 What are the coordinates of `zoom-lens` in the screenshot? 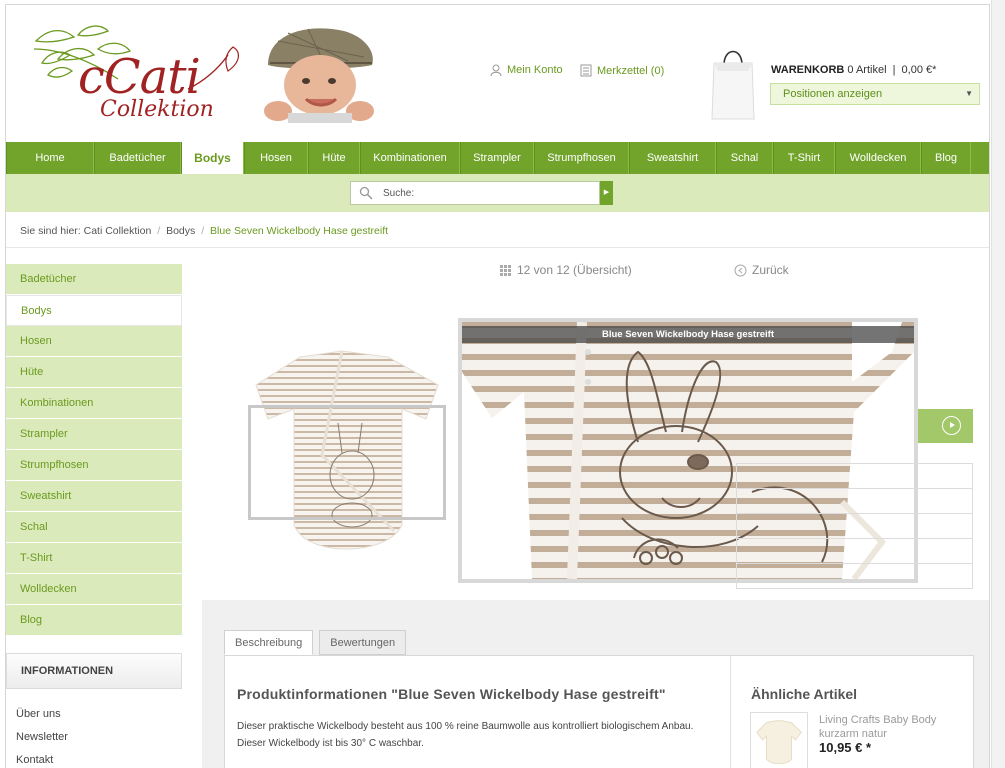 It's located at (347, 462).